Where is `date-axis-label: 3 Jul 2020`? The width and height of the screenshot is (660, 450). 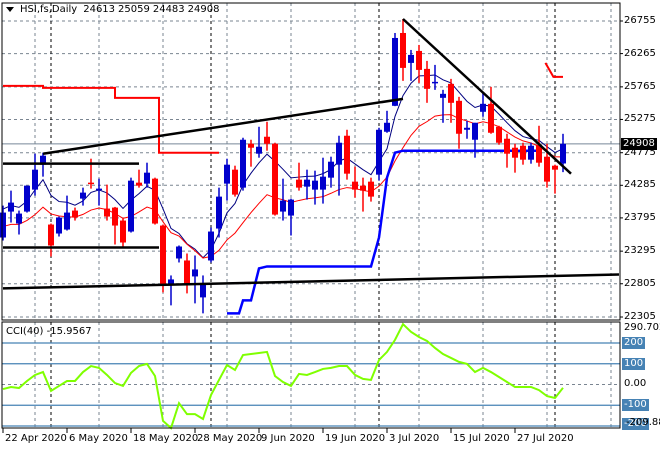
date-axis-label: 3 Jul 2020 is located at coordinates (414, 438).